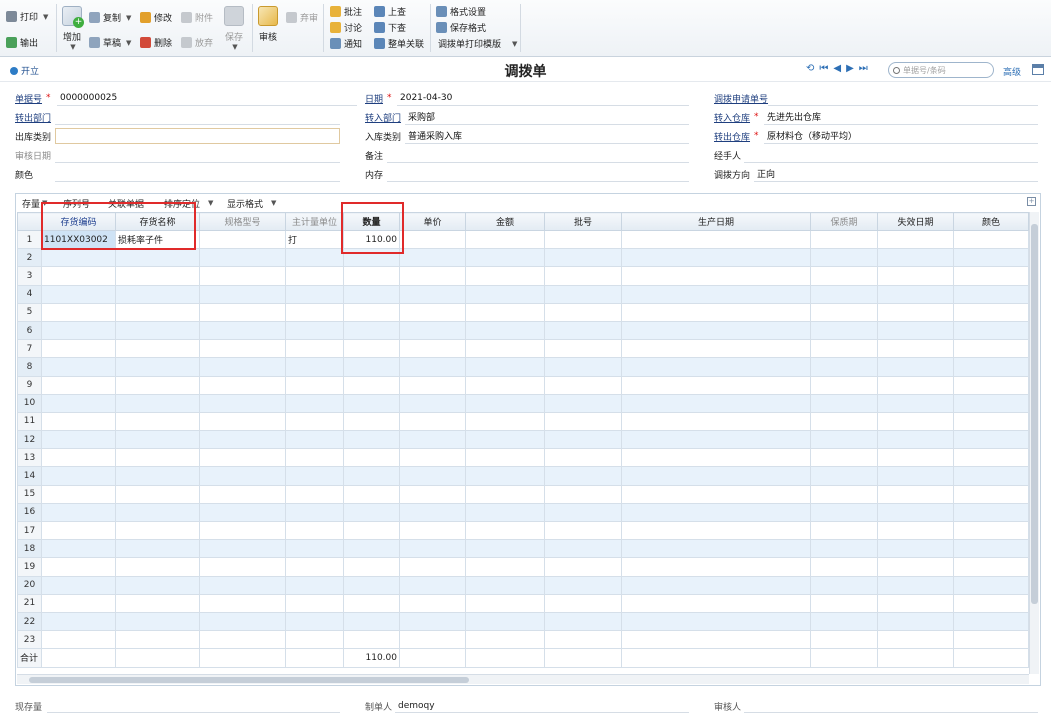  Describe the element at coordinates (716, 221) in the screenshot. I see `column-header: 生产日期` at that location.